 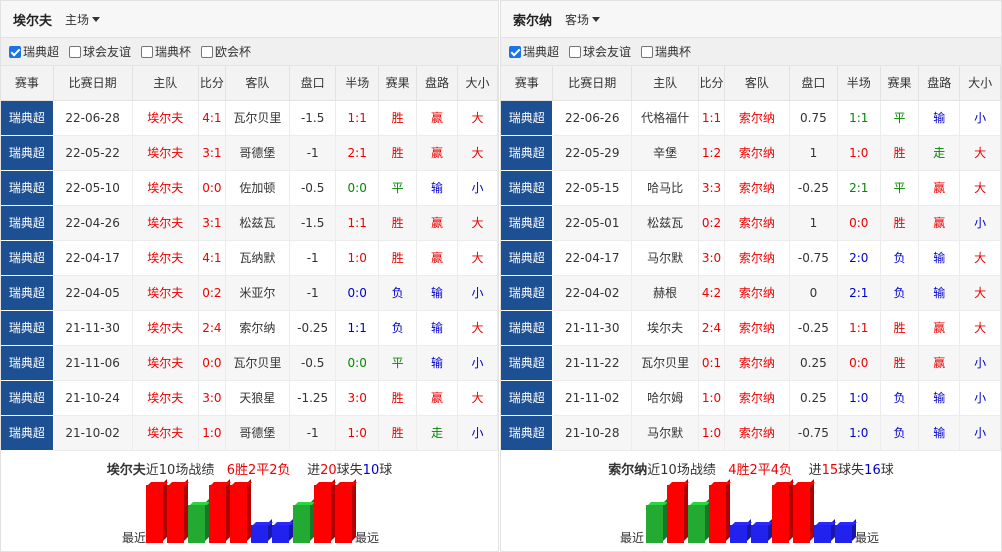 What do you see at coordinates (939, 398) in the screenshot?
I see `cell-ah: 输` at bounding box center [939, 398].